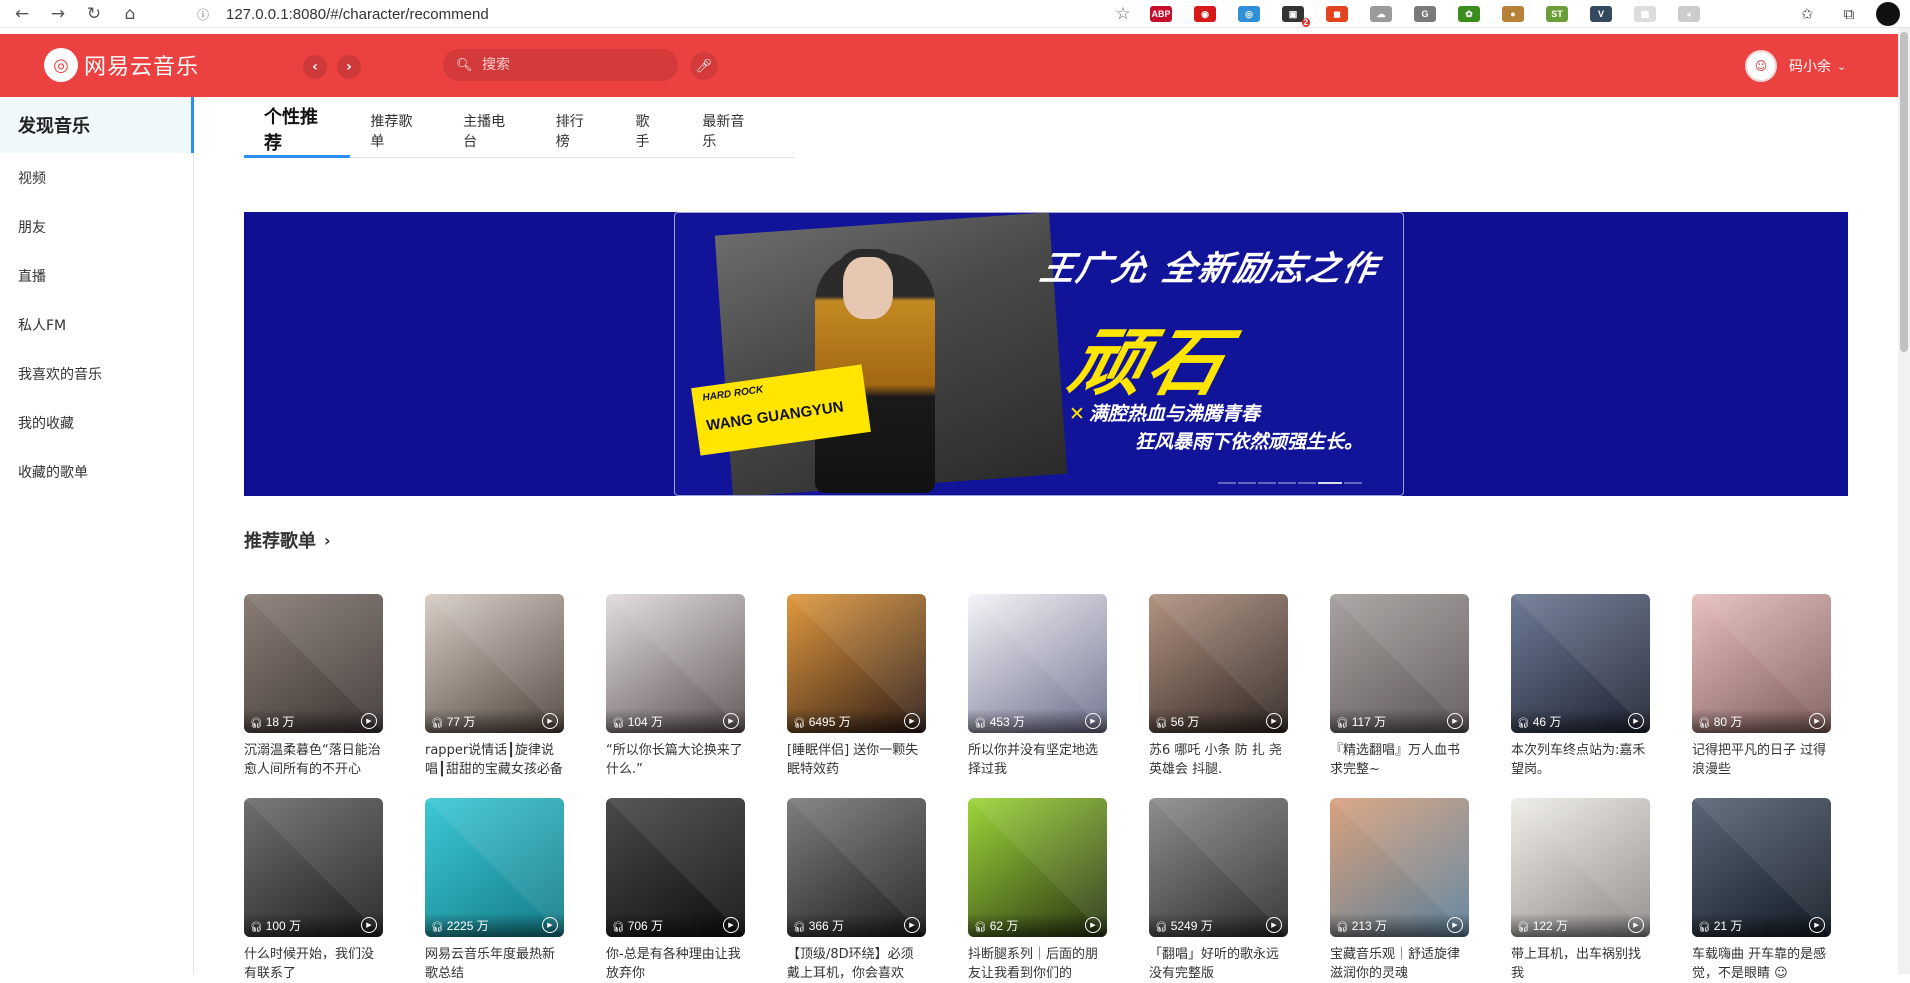  What do you see at coordinates (856, 663) in the screenshot?
I see `playlist-cover: 🎧︎ 6495 万 ▶` at bounding box center [856, 663].